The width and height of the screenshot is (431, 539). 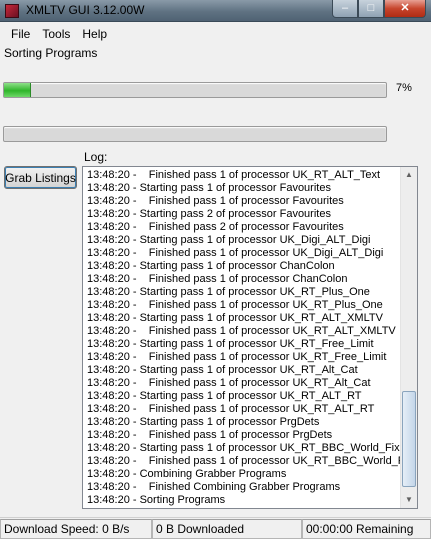 I want to click on arrow-down-icon: ▼, so click(x=409, y=500).